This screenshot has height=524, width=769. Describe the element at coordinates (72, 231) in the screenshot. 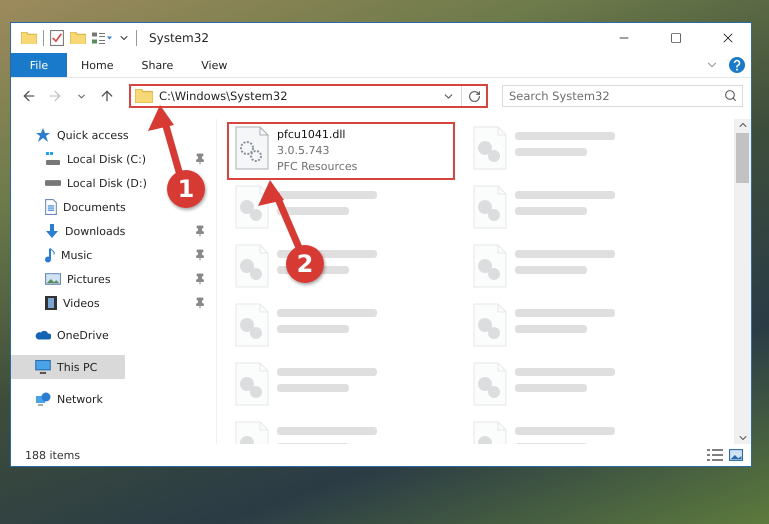

I see `sidebar-item: Downloads` at that location.